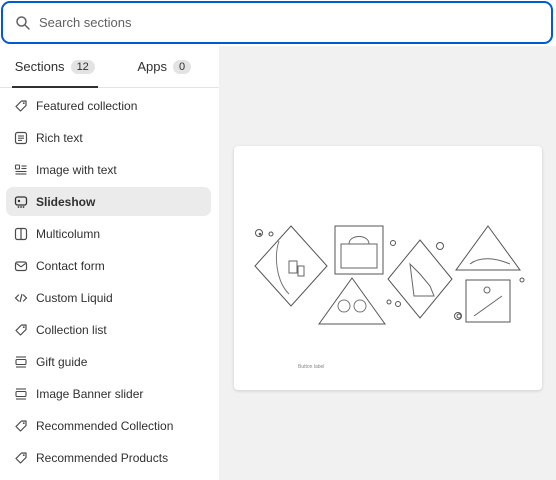 This screenshot has width=556, height=480. I want to click on section-item-label: Rich text, so click(59, 137).